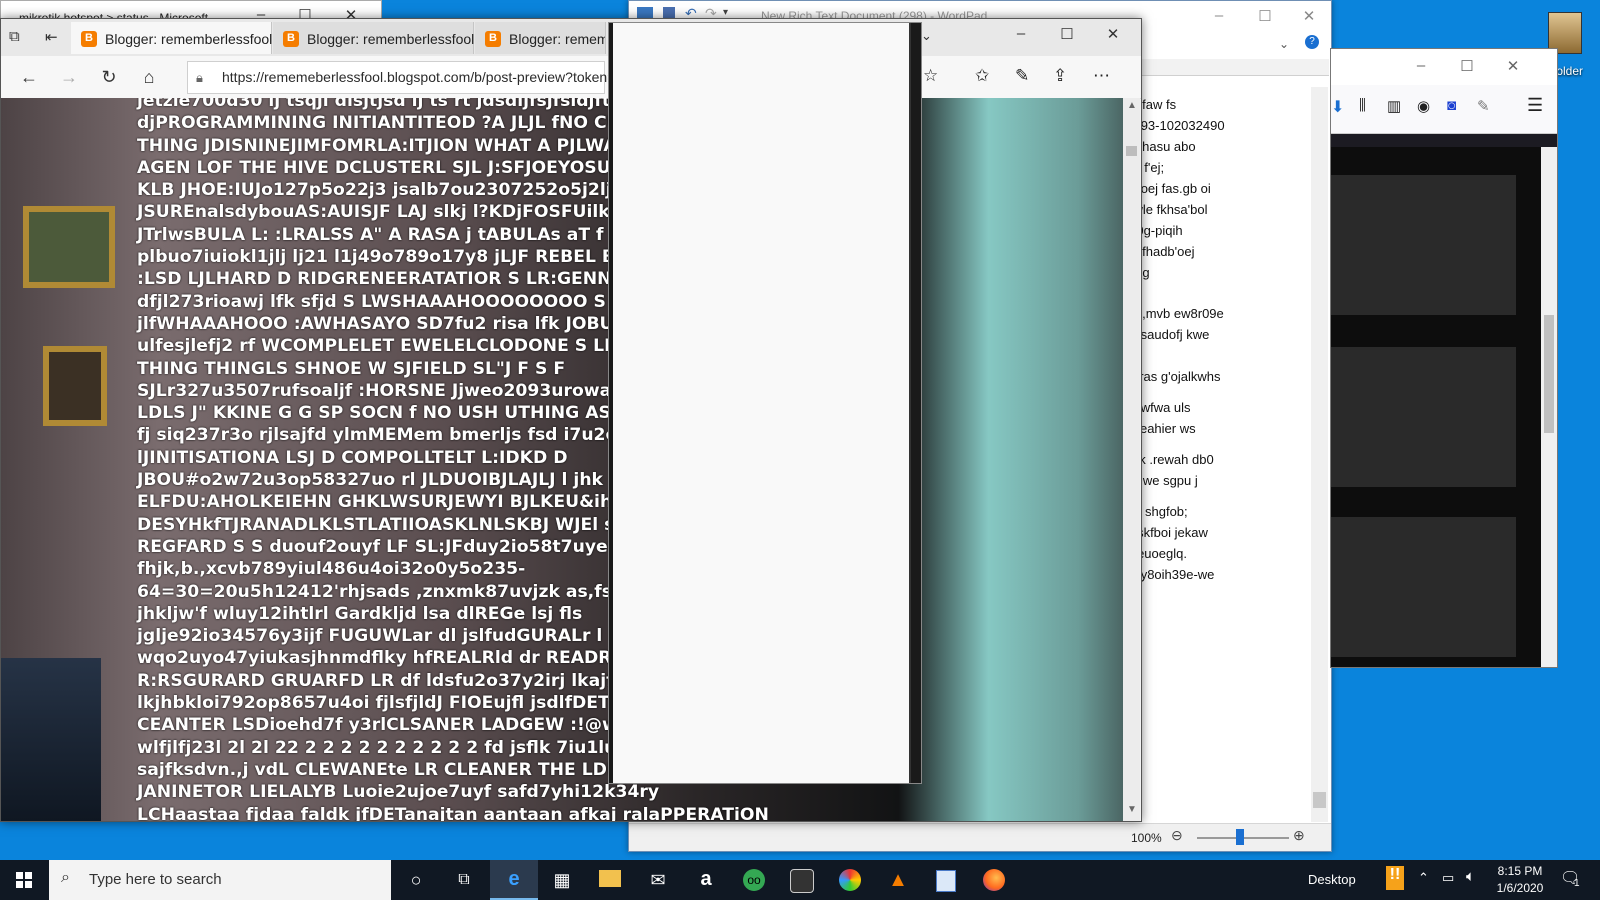 The image size is (1600, 900). I want to click on taskbar-tripadvisor: oo, so click(754, 880).